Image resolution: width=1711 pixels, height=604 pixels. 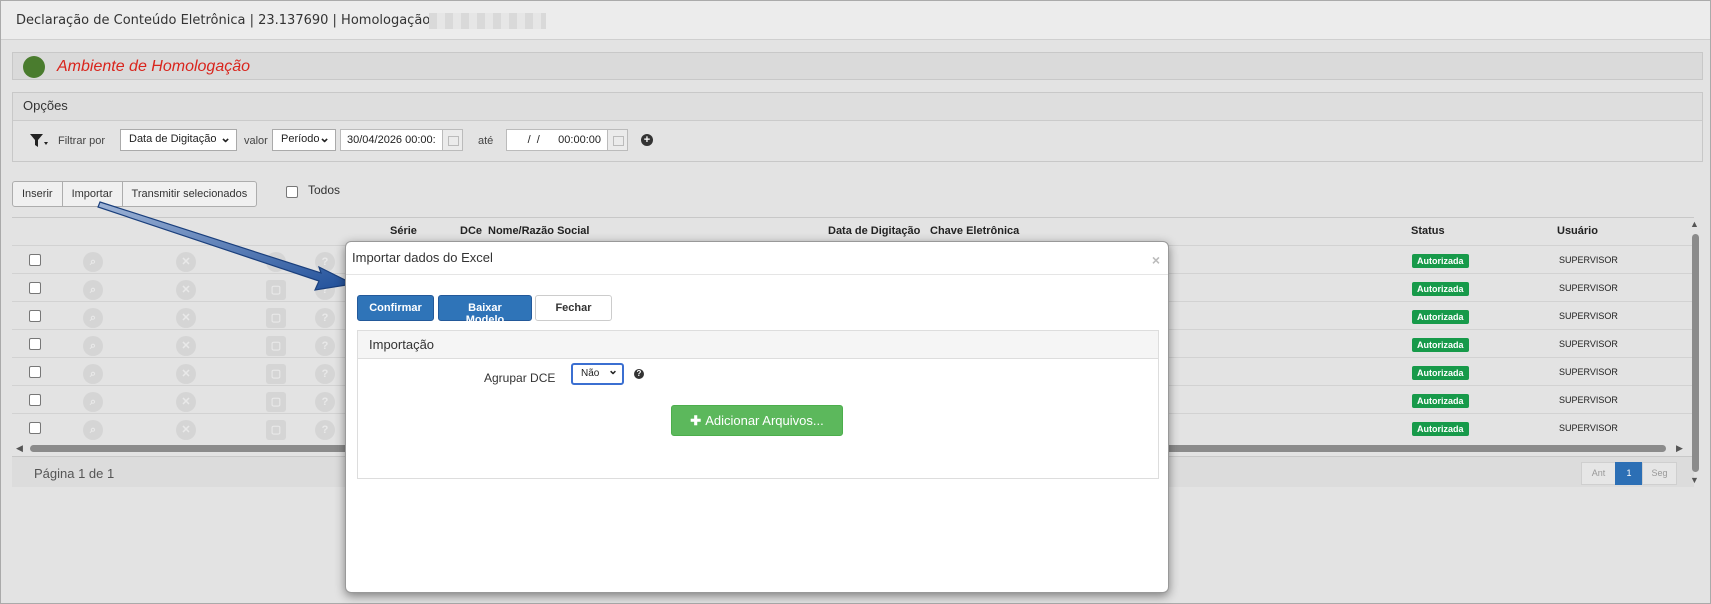 What do you see at coordinates (37, 194) in the screenshot?
I see `insert-button: Inserir` at bounding box center [37, 194].